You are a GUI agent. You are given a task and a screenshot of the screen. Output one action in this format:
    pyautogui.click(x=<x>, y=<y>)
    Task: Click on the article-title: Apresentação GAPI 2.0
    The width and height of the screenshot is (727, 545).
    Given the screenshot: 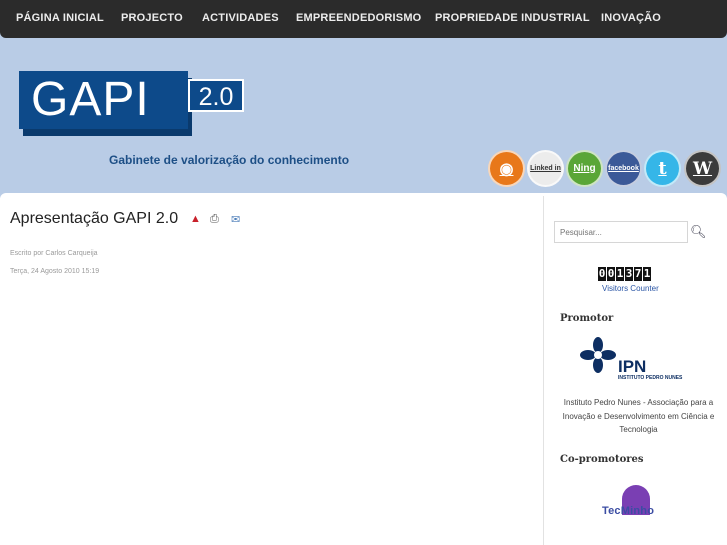 What is the action you would take?
    pyautogui.click(x=94, y=218)
    